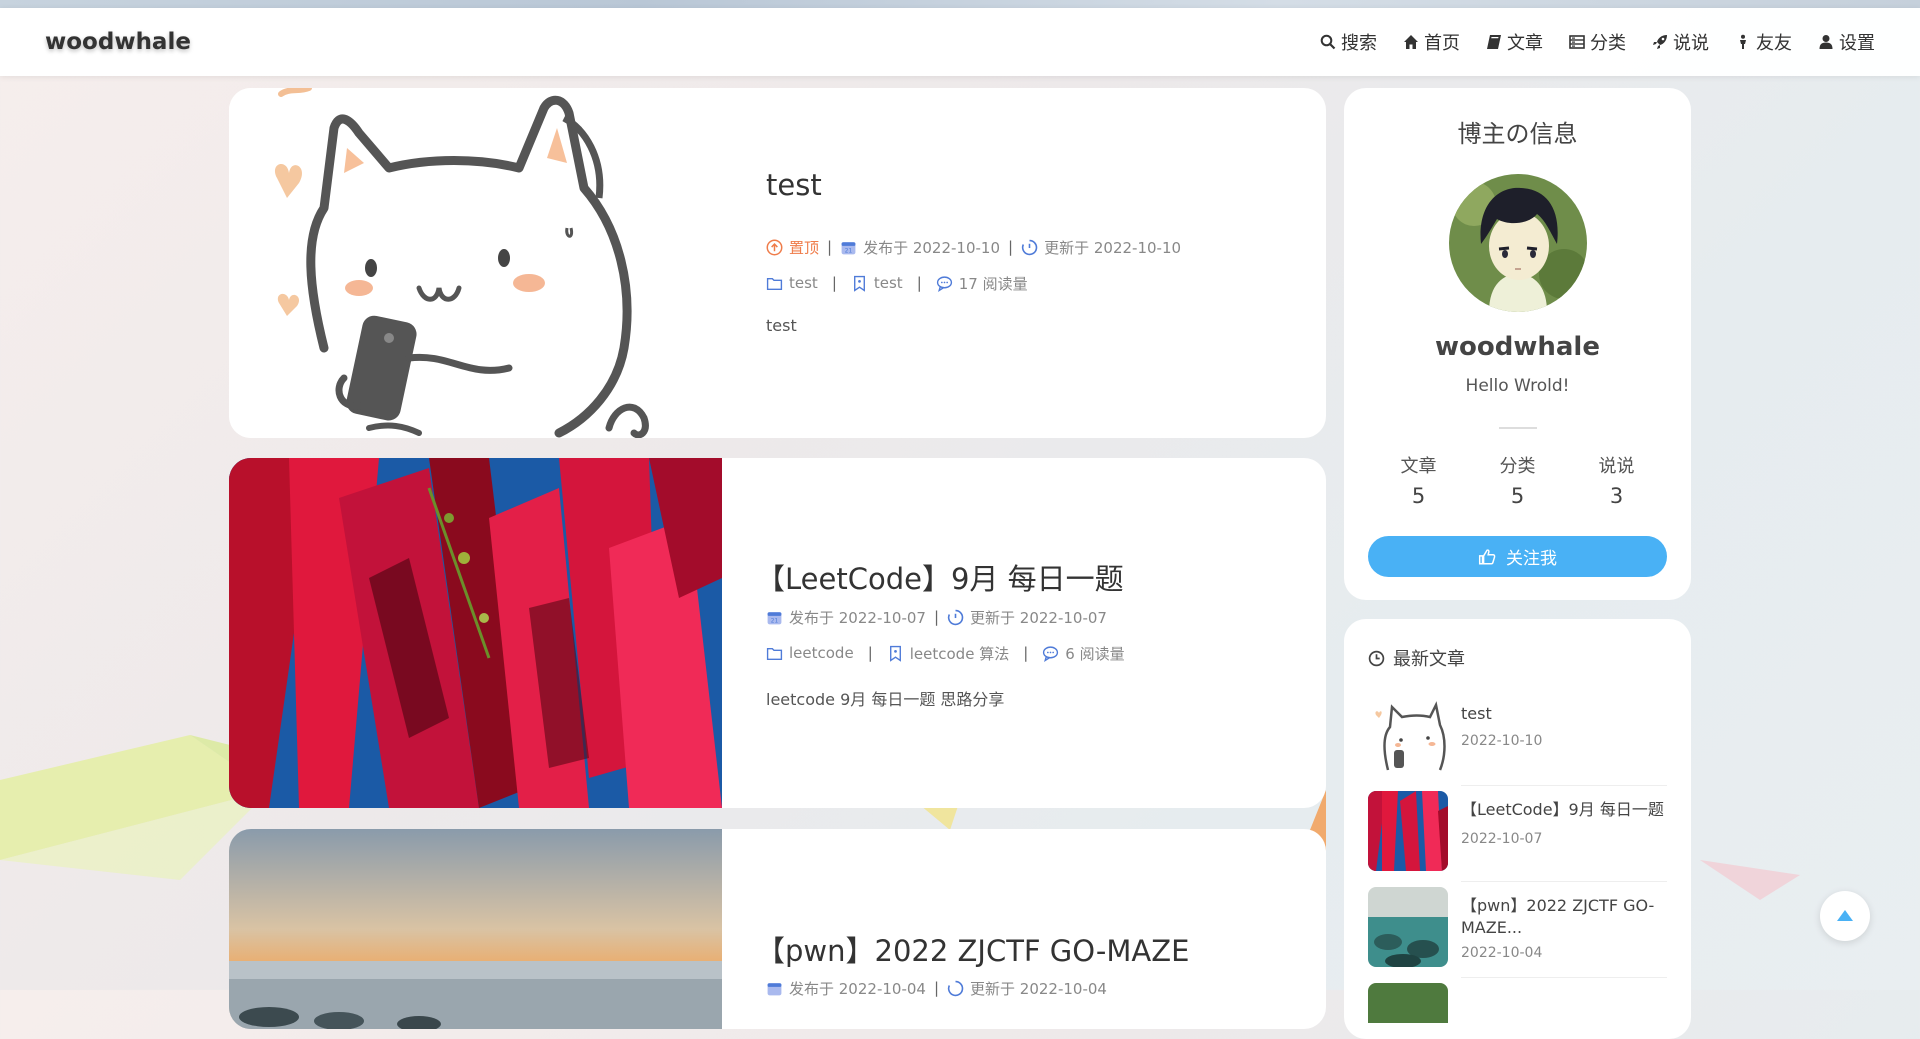 The height and width of the screenshot is (1039, 1920). What do you see at coordinates (1038, 988) in the screenshot?
I see `post-updated-date: 更新于 2022-10-04` at bounding box center [1038, 988].